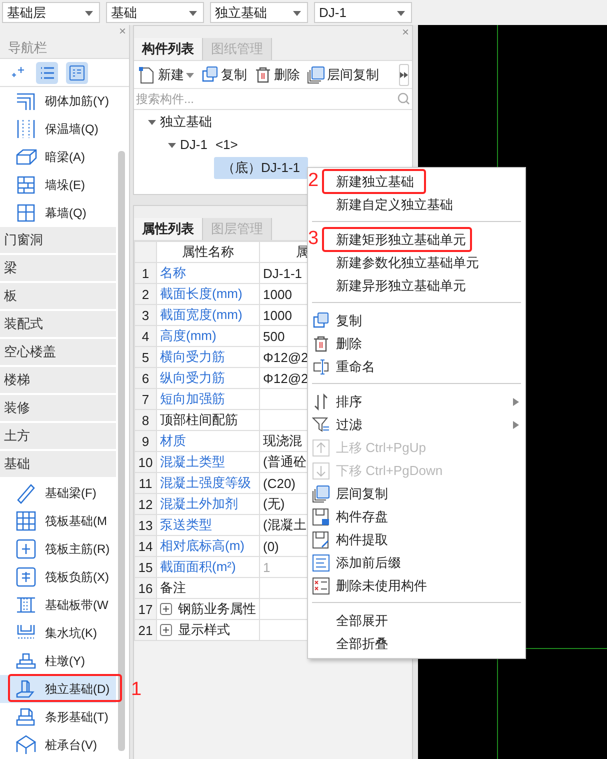 The height and width of the screenshot is (759, 607). I want to click on dropdown-select: 基础, so click(155, 12).